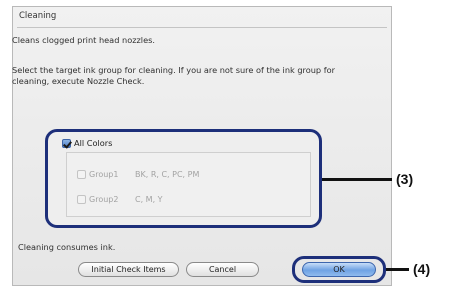  I want to click on group1-inks: BK, R, C, PC, PM, so click(167, 174).